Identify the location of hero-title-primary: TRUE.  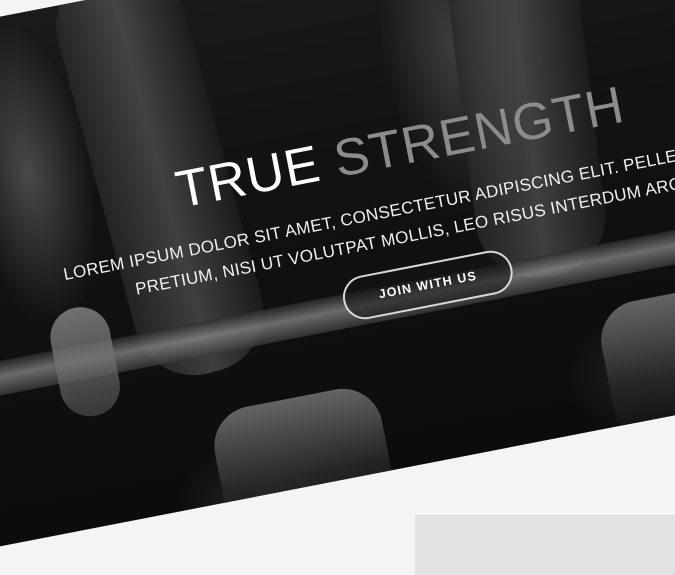
(248, 177).